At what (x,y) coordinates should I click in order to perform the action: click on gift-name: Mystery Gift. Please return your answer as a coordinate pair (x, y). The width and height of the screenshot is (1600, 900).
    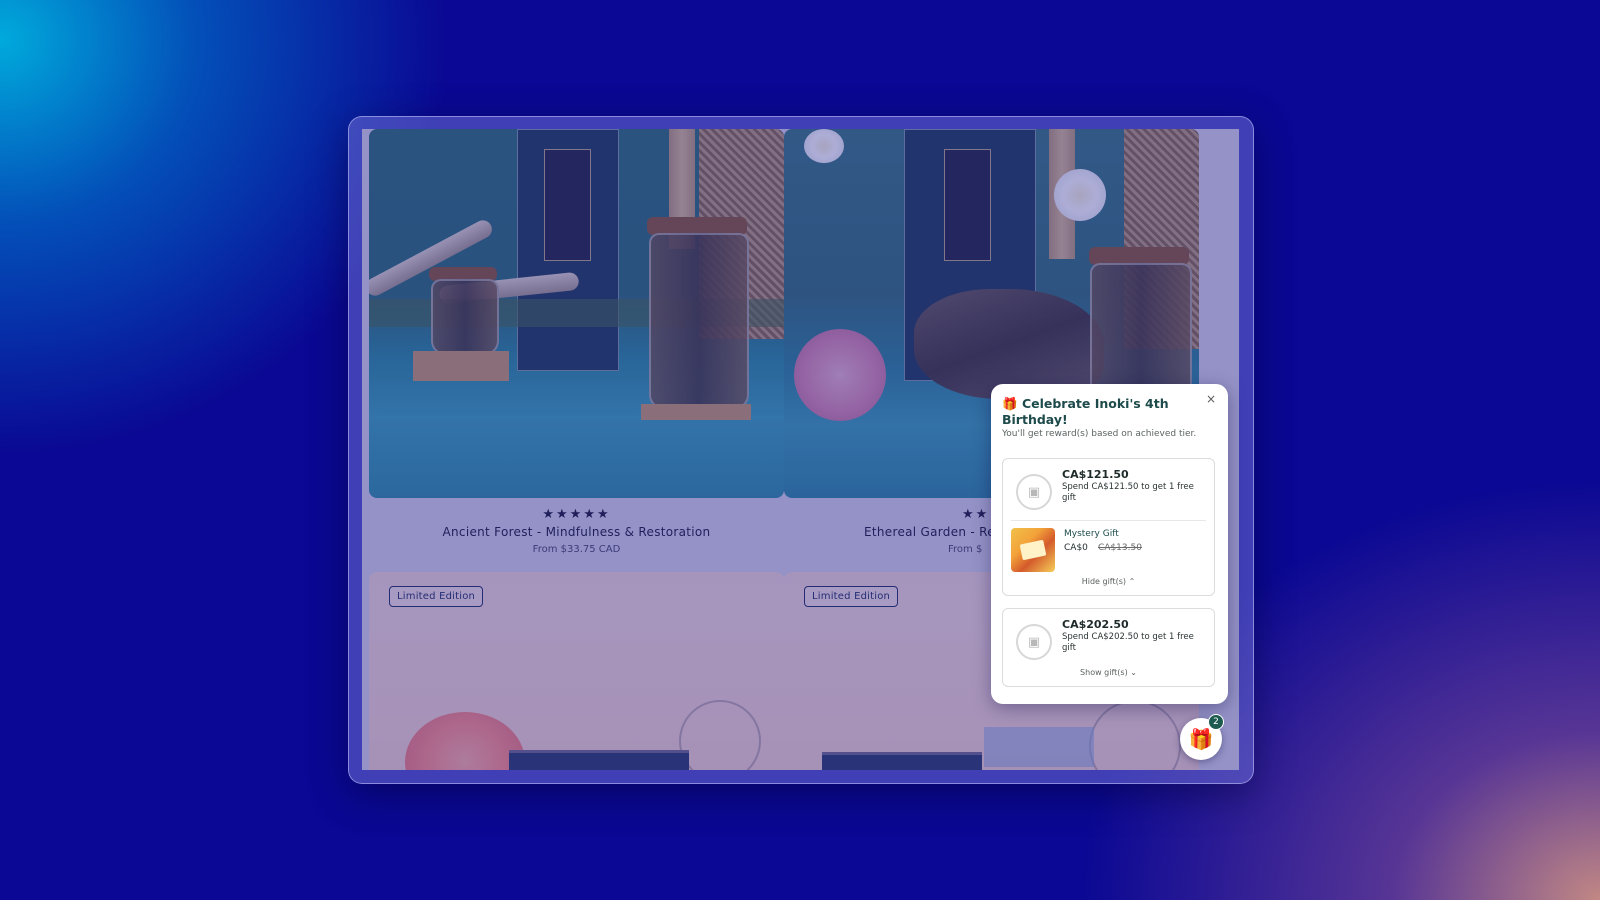
    Looking at the image, I should click on (1091, 534).